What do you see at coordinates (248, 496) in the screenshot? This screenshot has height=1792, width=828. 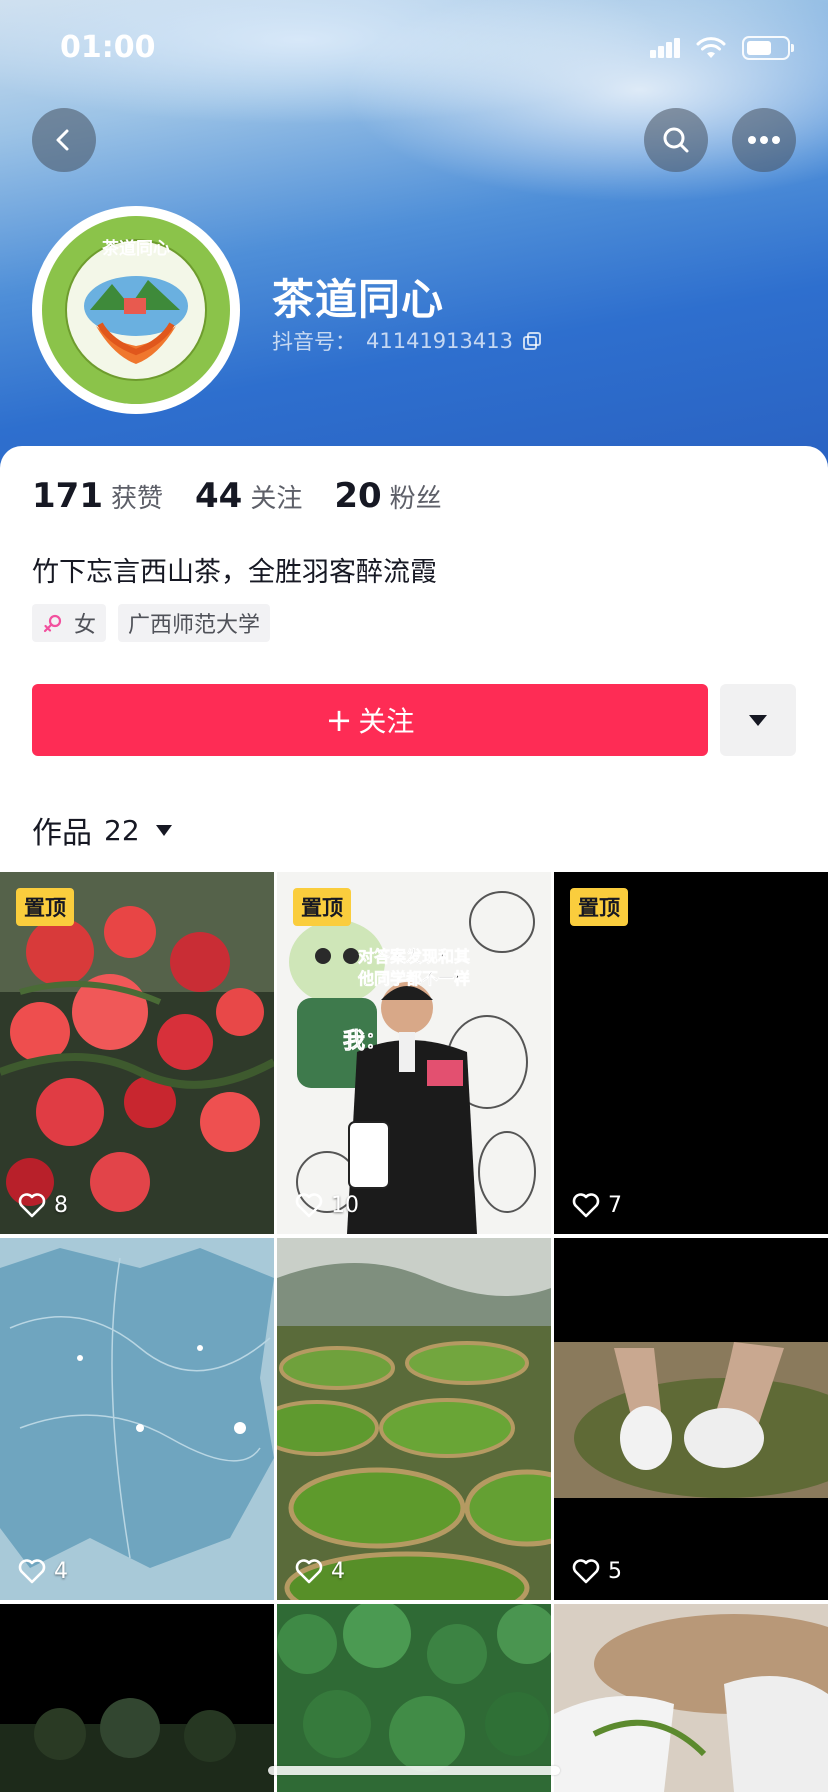 I see `stat-following: 44 关注` at bounding box center [248, 496].